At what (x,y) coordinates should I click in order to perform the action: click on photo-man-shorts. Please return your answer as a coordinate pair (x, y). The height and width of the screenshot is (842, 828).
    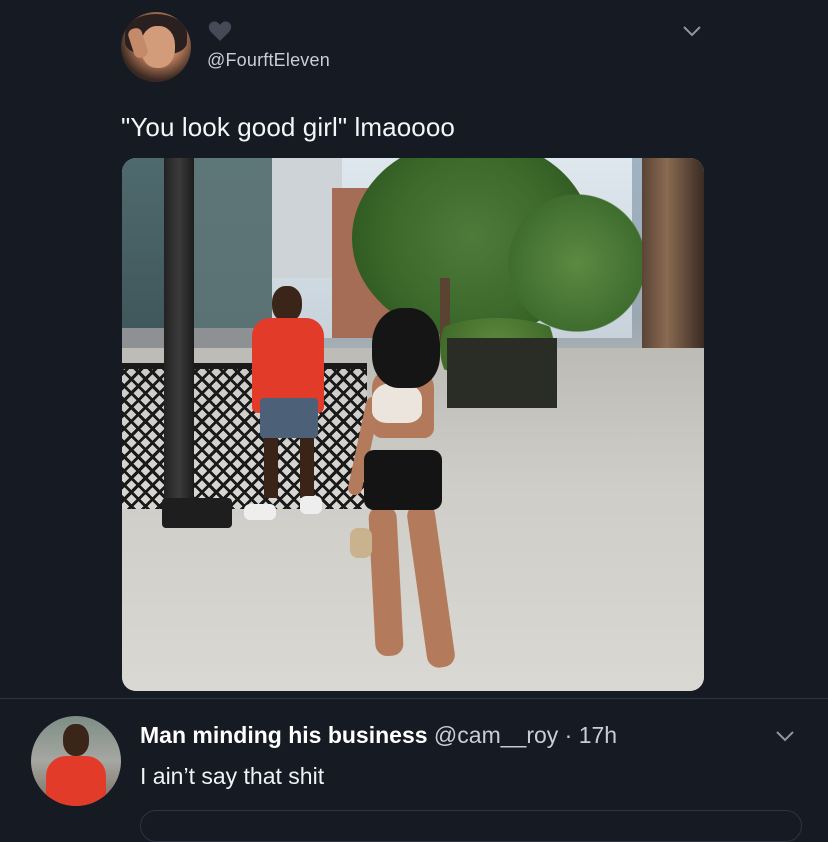
    Looking at the image, I should click on (289, 418).